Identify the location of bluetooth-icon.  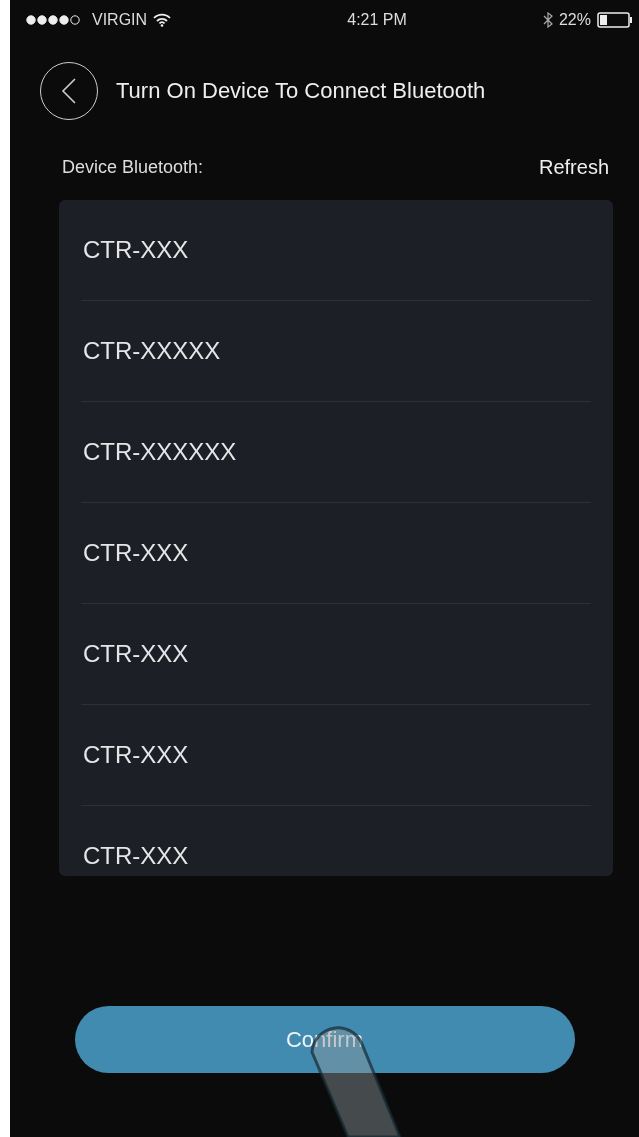
(547, 20).